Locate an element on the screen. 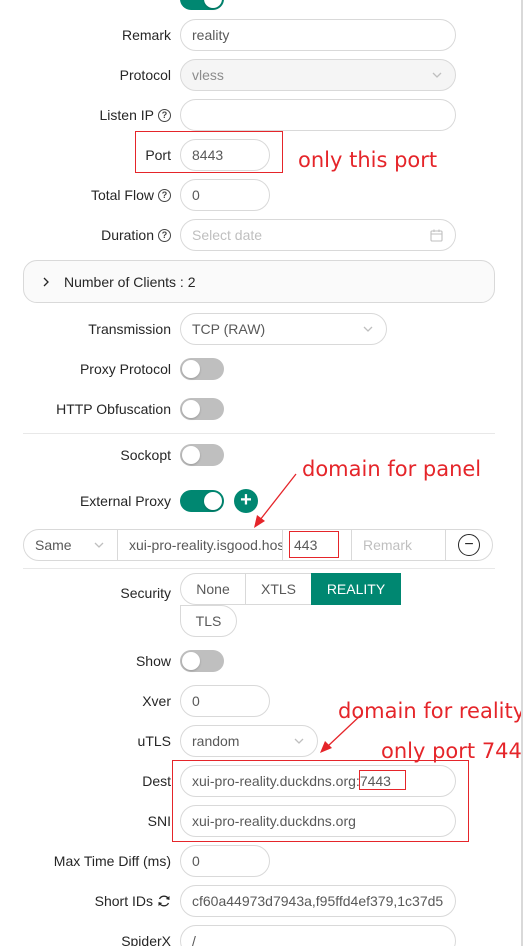 Image resolution: width=523 pixels, height=946 pixels. spiderx-input: / is located at coordinates (318, 935).